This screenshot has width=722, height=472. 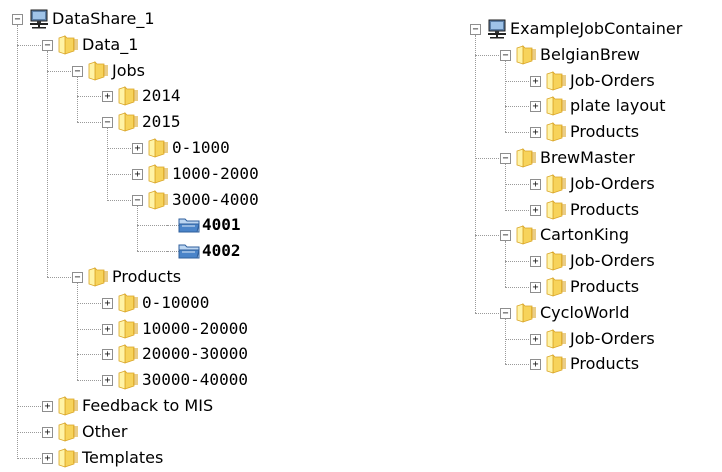 I want to click on tree-node-templates: Templates, so click(x=122, y=458).